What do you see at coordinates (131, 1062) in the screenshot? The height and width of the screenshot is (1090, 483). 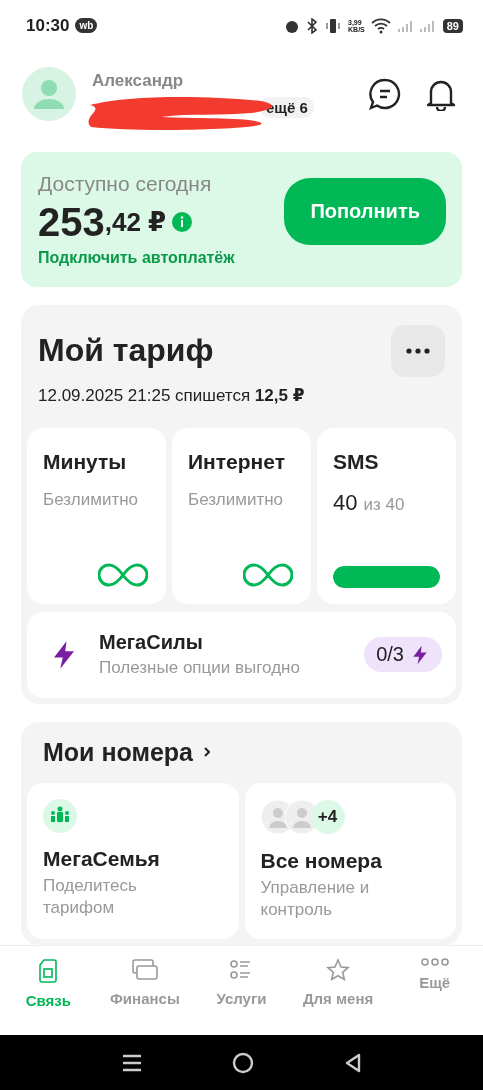 I see `menu-icon` at bounding box center [131, 1062].